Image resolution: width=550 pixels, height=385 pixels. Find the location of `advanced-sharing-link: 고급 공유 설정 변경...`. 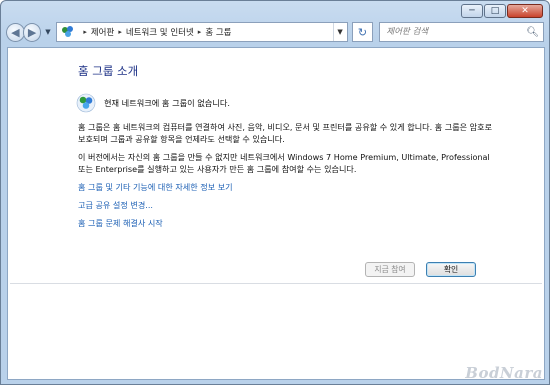

advanced-sharing-link: 고급 공유 설정 변경... is located at coordinates (115, 205).